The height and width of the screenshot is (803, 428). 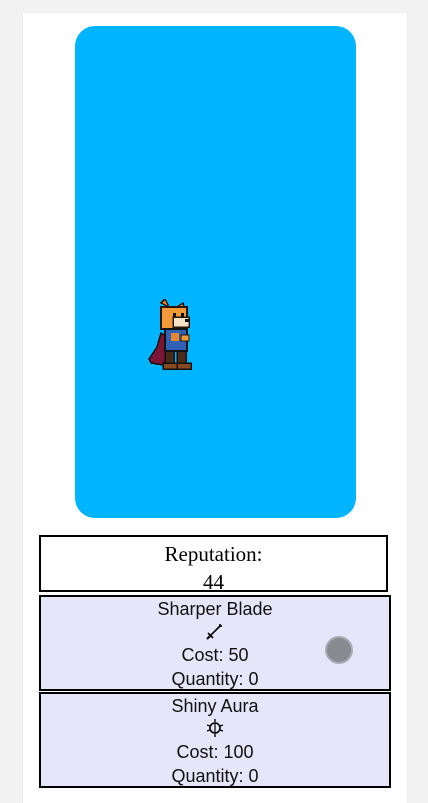 I want to click on reputation-box: Reputation: 44, so click(x=213, y=564).